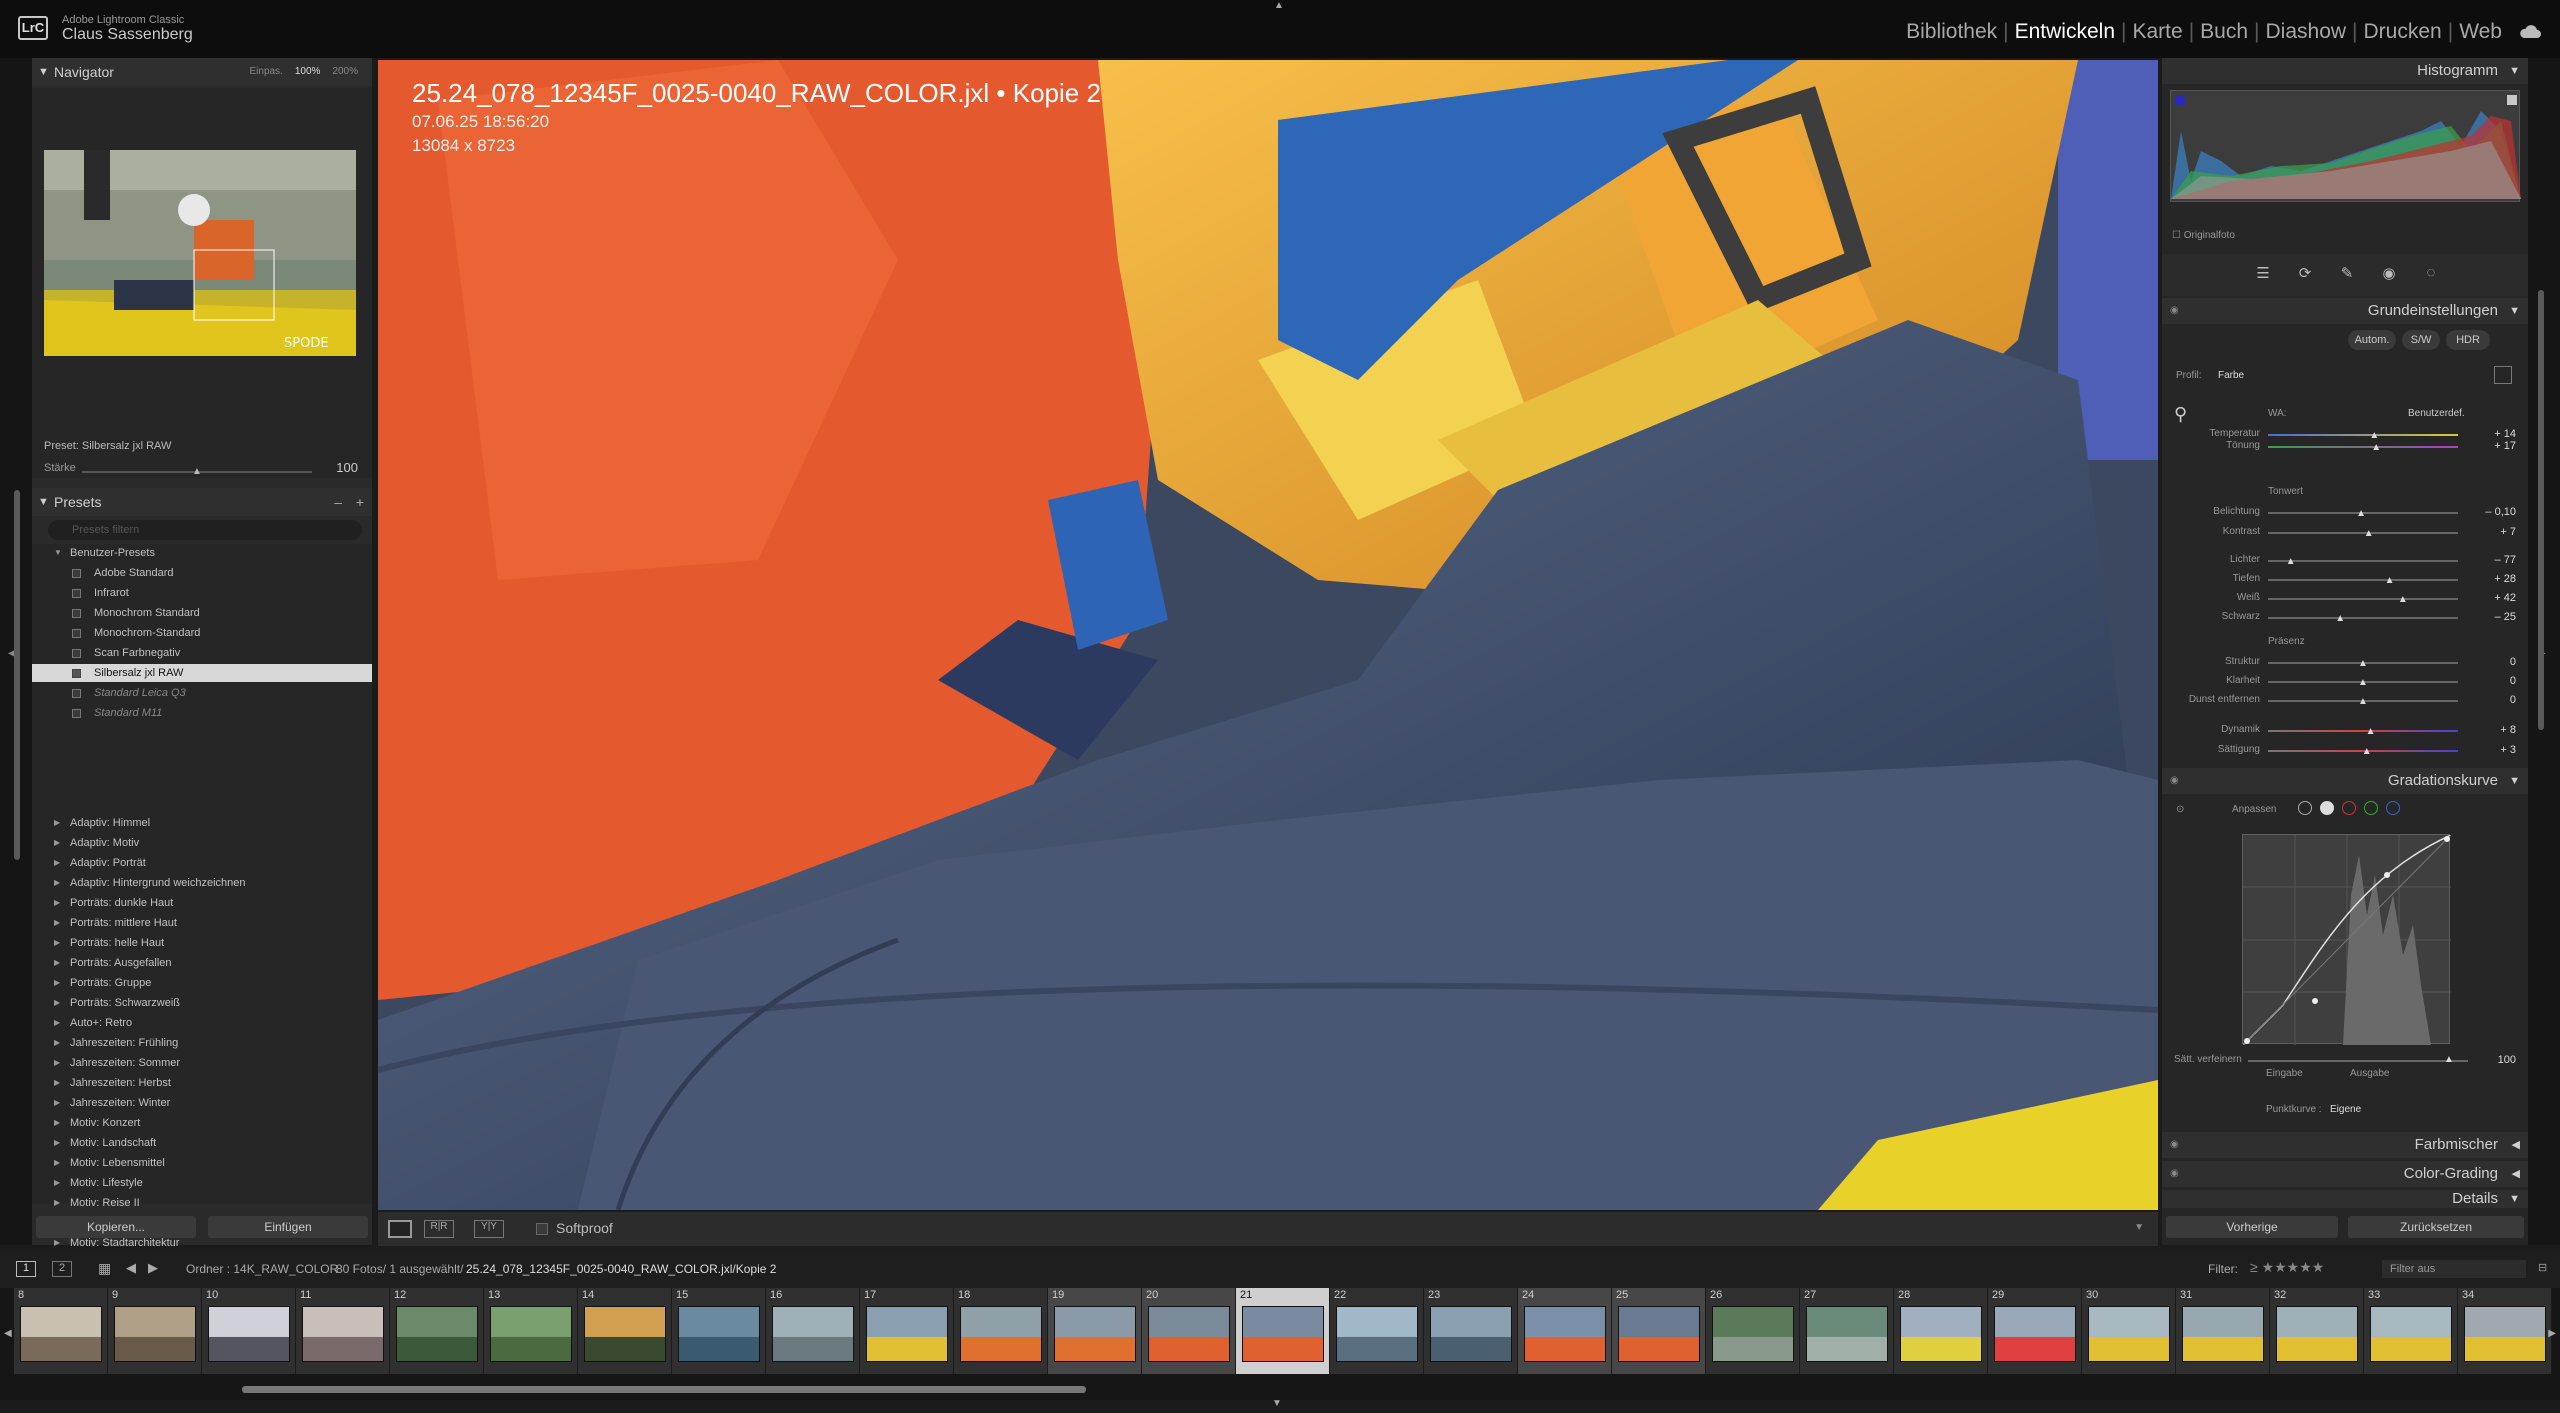 The width and height of the screenshot is (2560, 1413). I want to click on right-scrollbar, so click(2541, 510).